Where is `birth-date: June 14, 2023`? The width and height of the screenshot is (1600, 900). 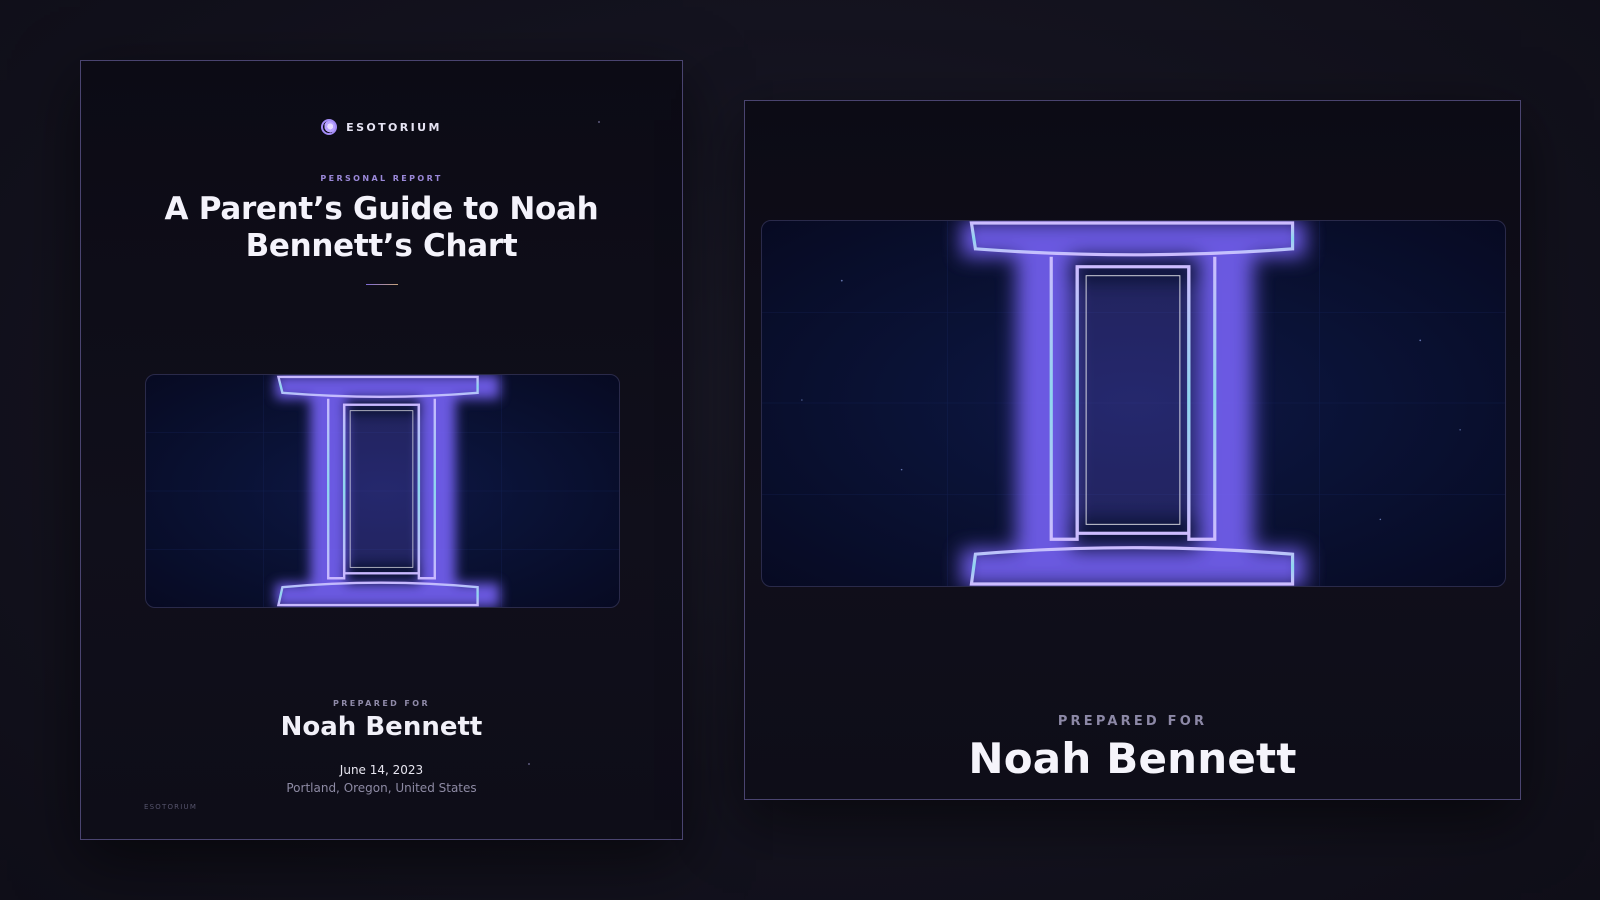
birth-date: June 14, 2023 is located at coordinates (381, 770).